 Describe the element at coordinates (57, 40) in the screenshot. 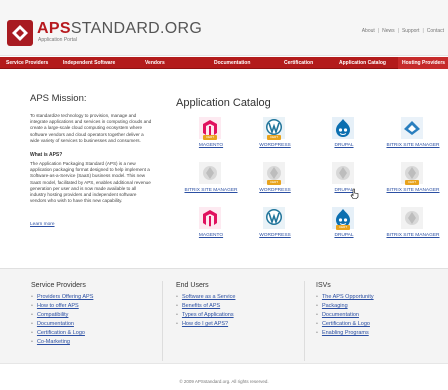

I see `logo-subtitle: Application Portal` at that location.